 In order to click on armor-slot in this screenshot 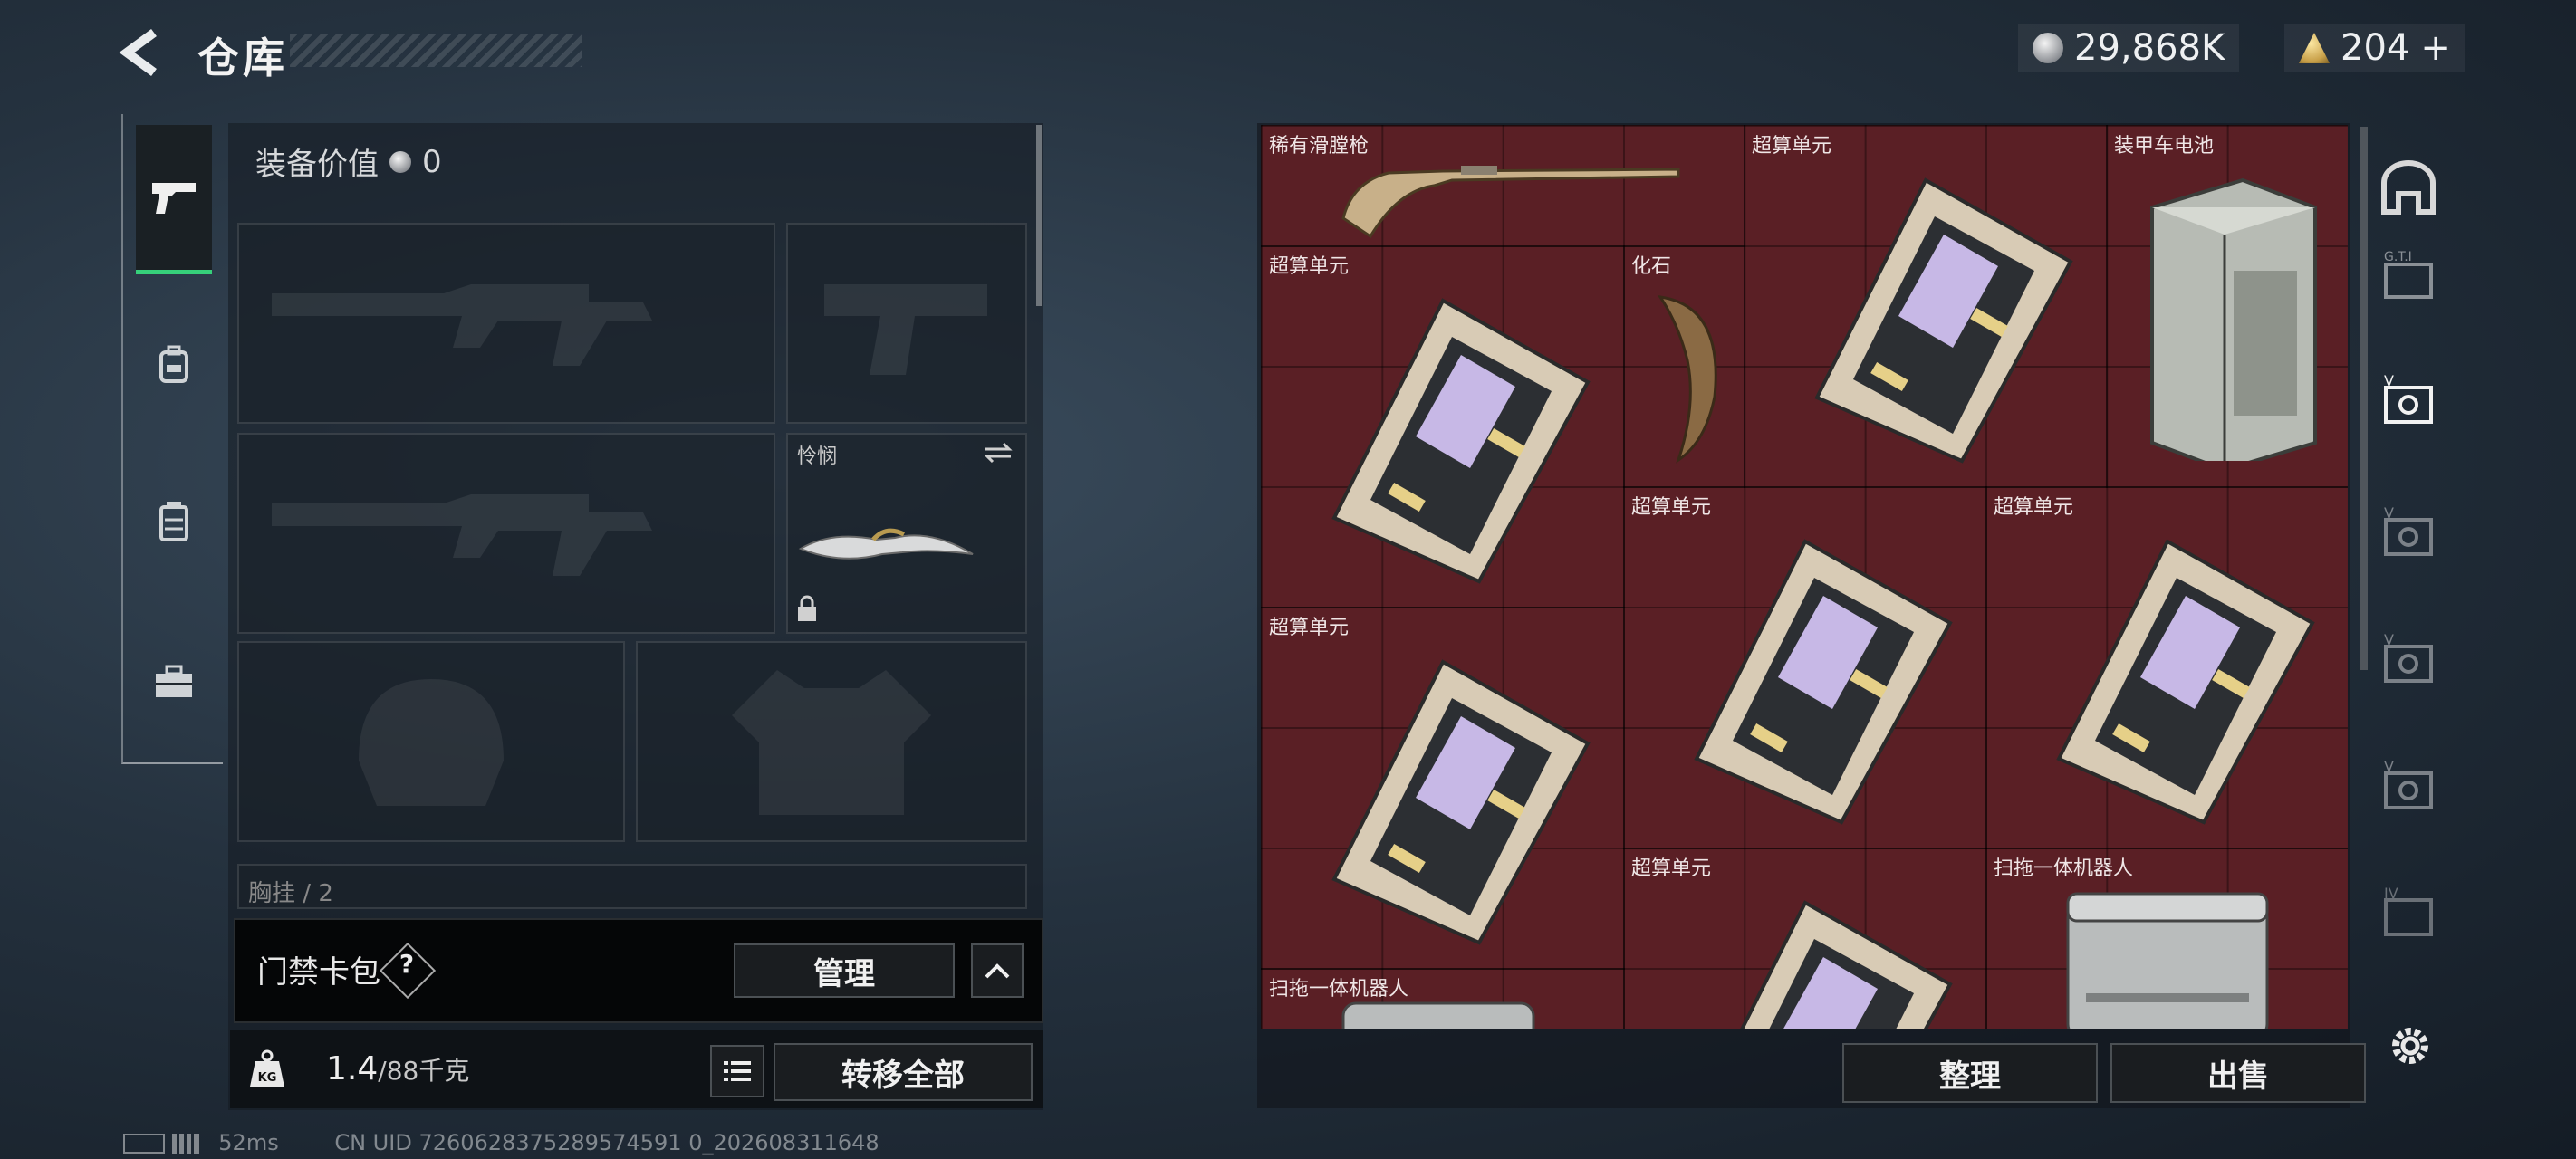, I will do `click(831, 741)`.